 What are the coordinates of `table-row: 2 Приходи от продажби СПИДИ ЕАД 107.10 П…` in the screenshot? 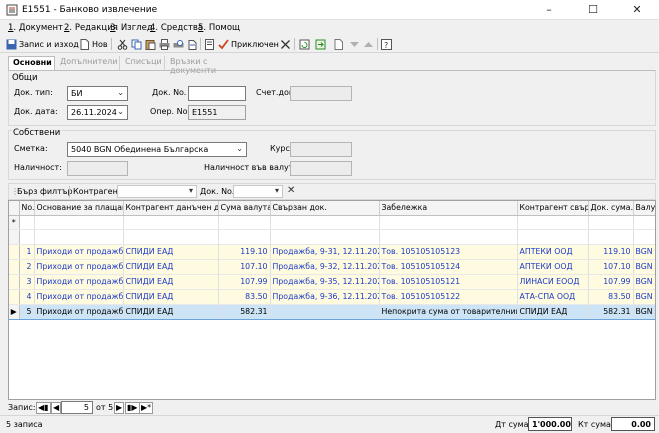 It's located at (332, 267).